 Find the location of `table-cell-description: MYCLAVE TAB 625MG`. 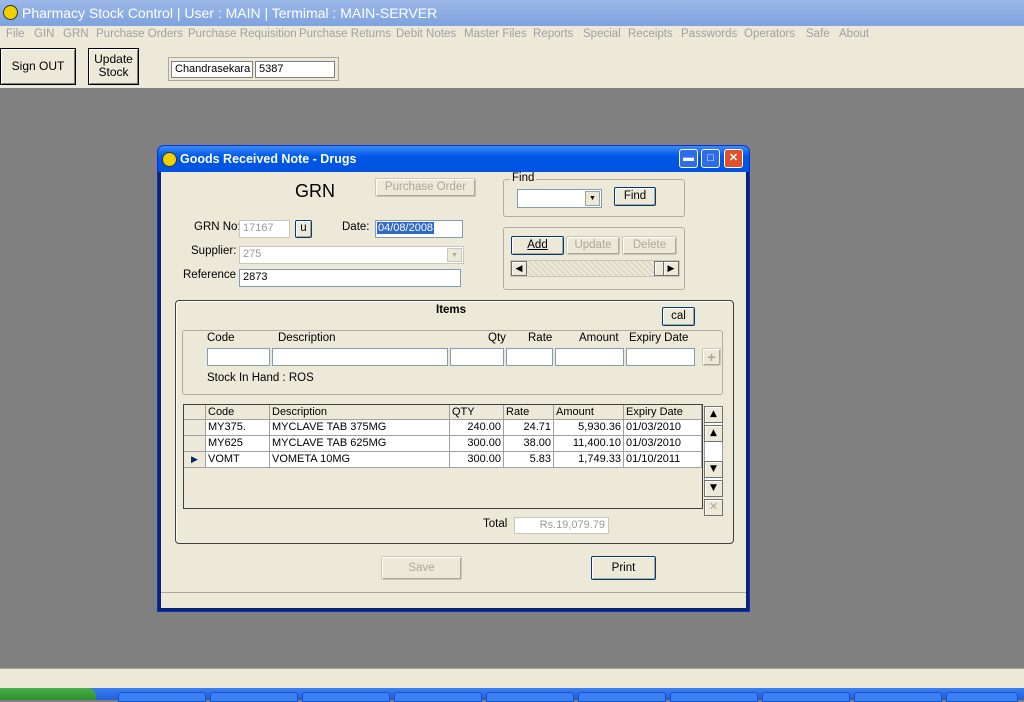

table-cell-description: MYCLAVE TAB 625MG is located at coordinates (360, 444).